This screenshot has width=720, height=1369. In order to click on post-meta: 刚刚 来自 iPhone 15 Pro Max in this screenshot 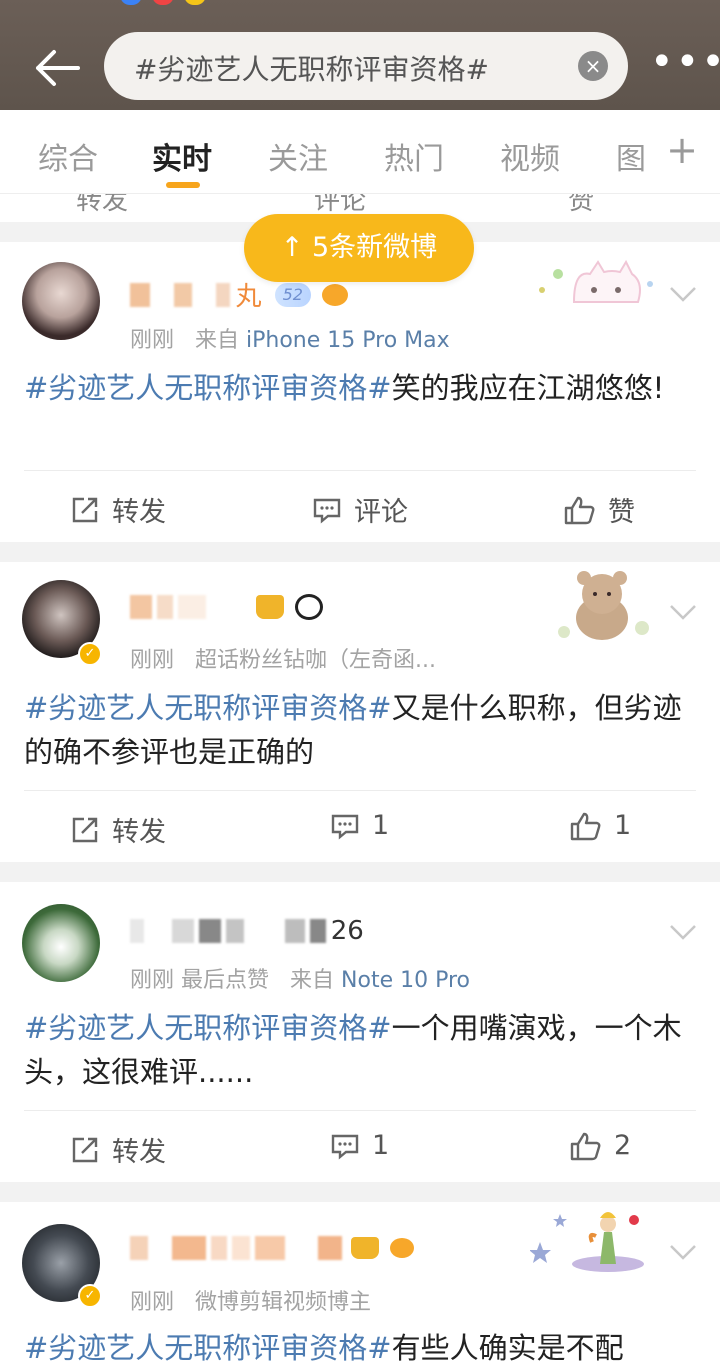, I will do `click(290, 338)`.